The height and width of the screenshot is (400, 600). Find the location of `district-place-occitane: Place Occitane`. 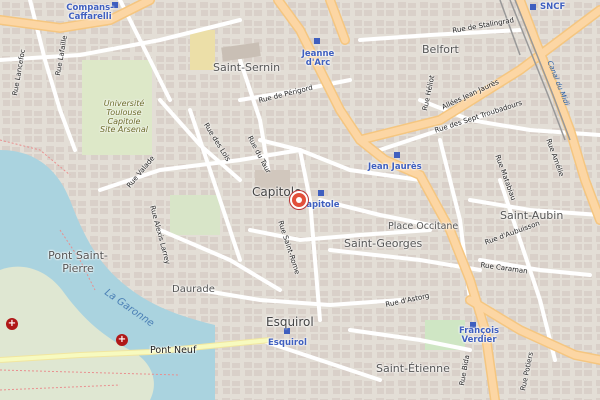

district-place-occitane: Place Occitane is located at coordinates (423, 227).